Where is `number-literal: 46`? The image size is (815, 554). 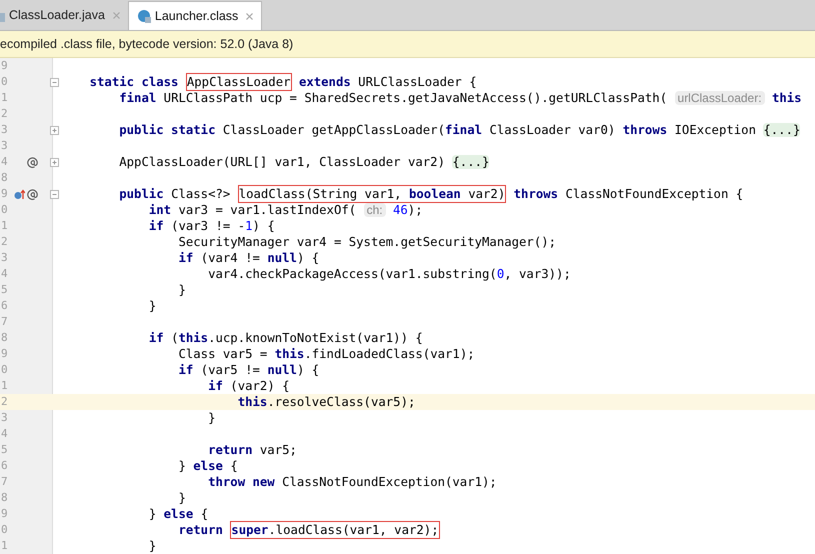
number-literal: 46 is located at coordinates (400, 210).